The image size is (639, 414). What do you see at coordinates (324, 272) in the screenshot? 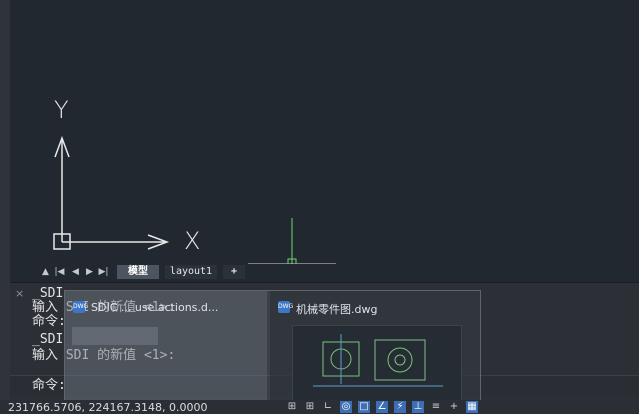
I see `layout-tabs-bar: ▲ |◀ ◀ ▶ ▶| 模型 layout1 +` at bounding box center [324, 272].